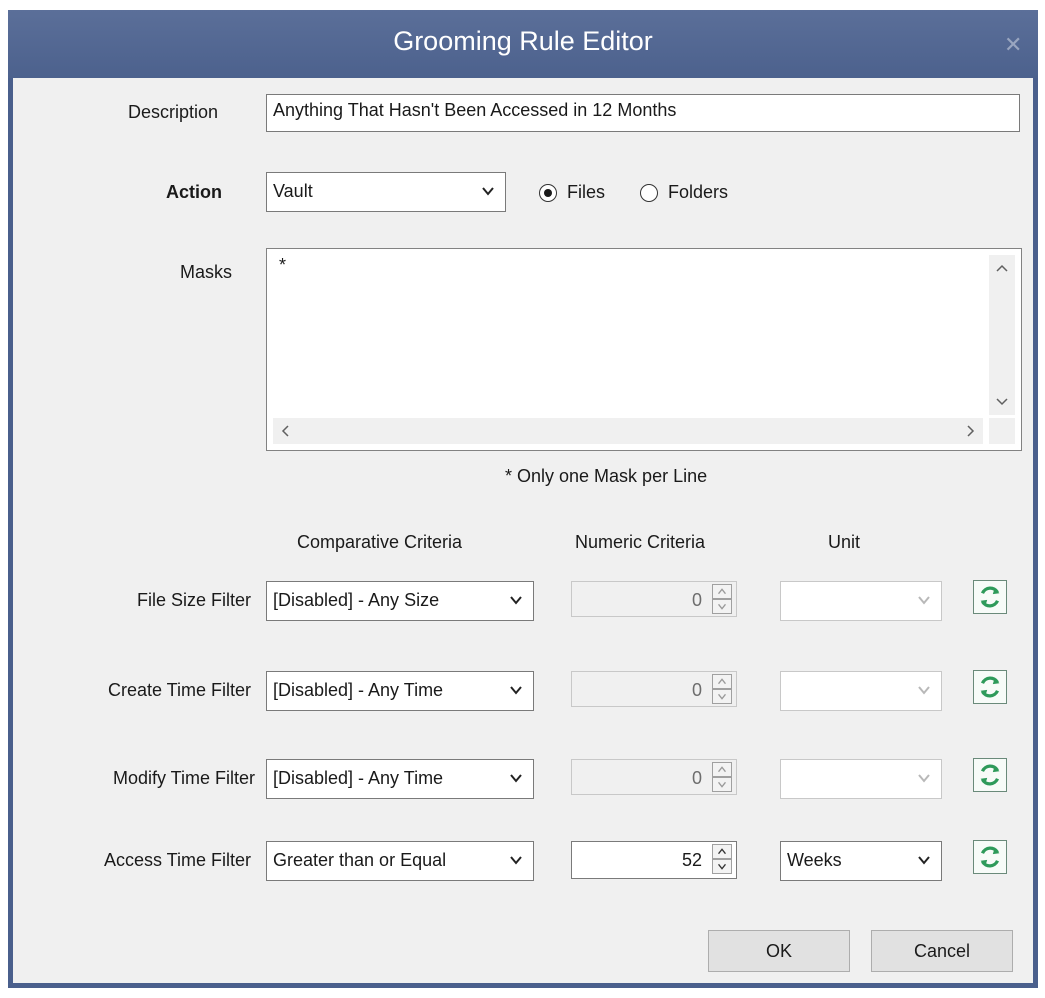  I want to click on masks-content: *, so click(283, 265).